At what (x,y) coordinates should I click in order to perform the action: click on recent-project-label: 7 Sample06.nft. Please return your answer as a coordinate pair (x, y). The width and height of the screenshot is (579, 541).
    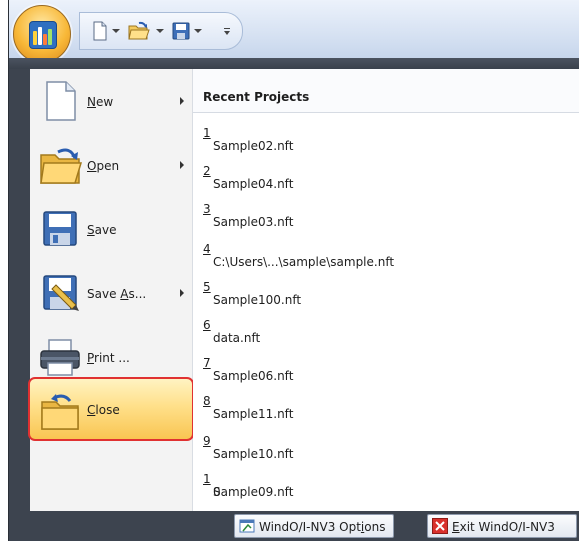
    Looking at the image, I should click on (248, 369).